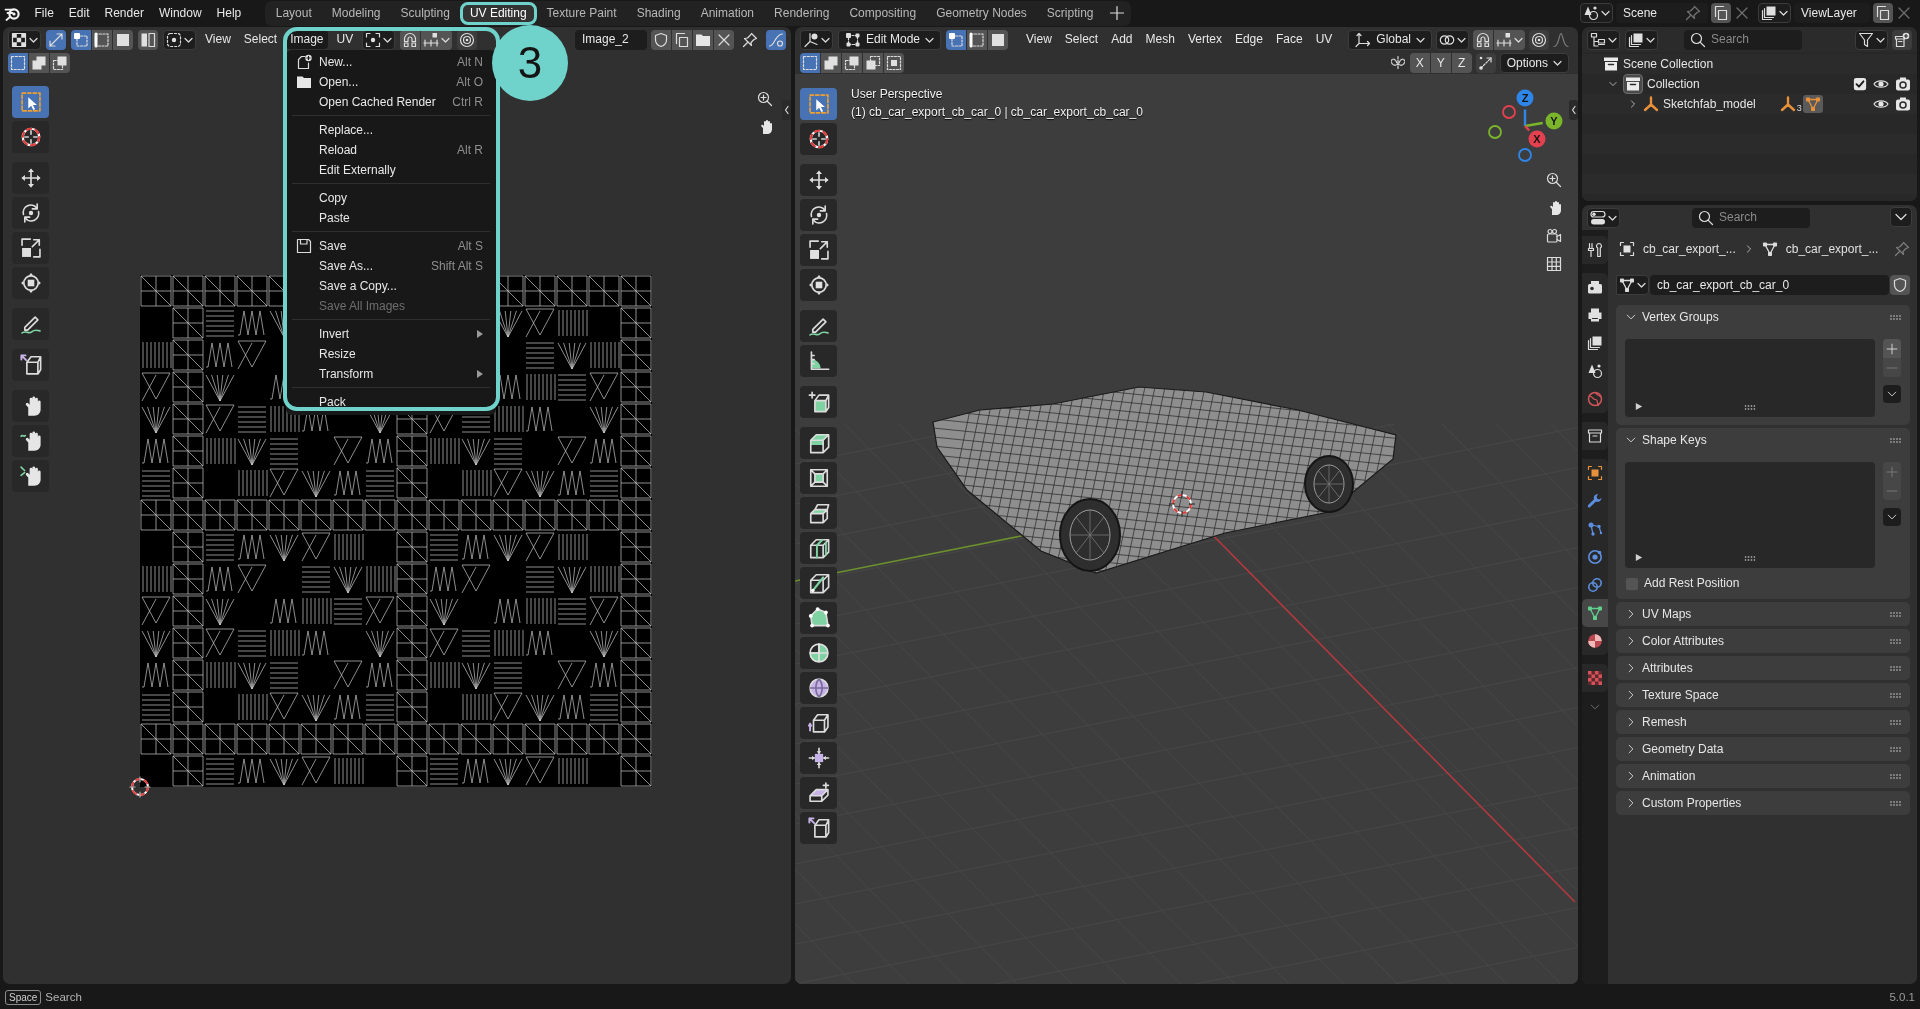 The width and height of the screenshot is (1920, 1009). What do you see at coordinates (1554, 264) in the screenshot?
I see `grid-icon` at bounding box center [1554, 264].